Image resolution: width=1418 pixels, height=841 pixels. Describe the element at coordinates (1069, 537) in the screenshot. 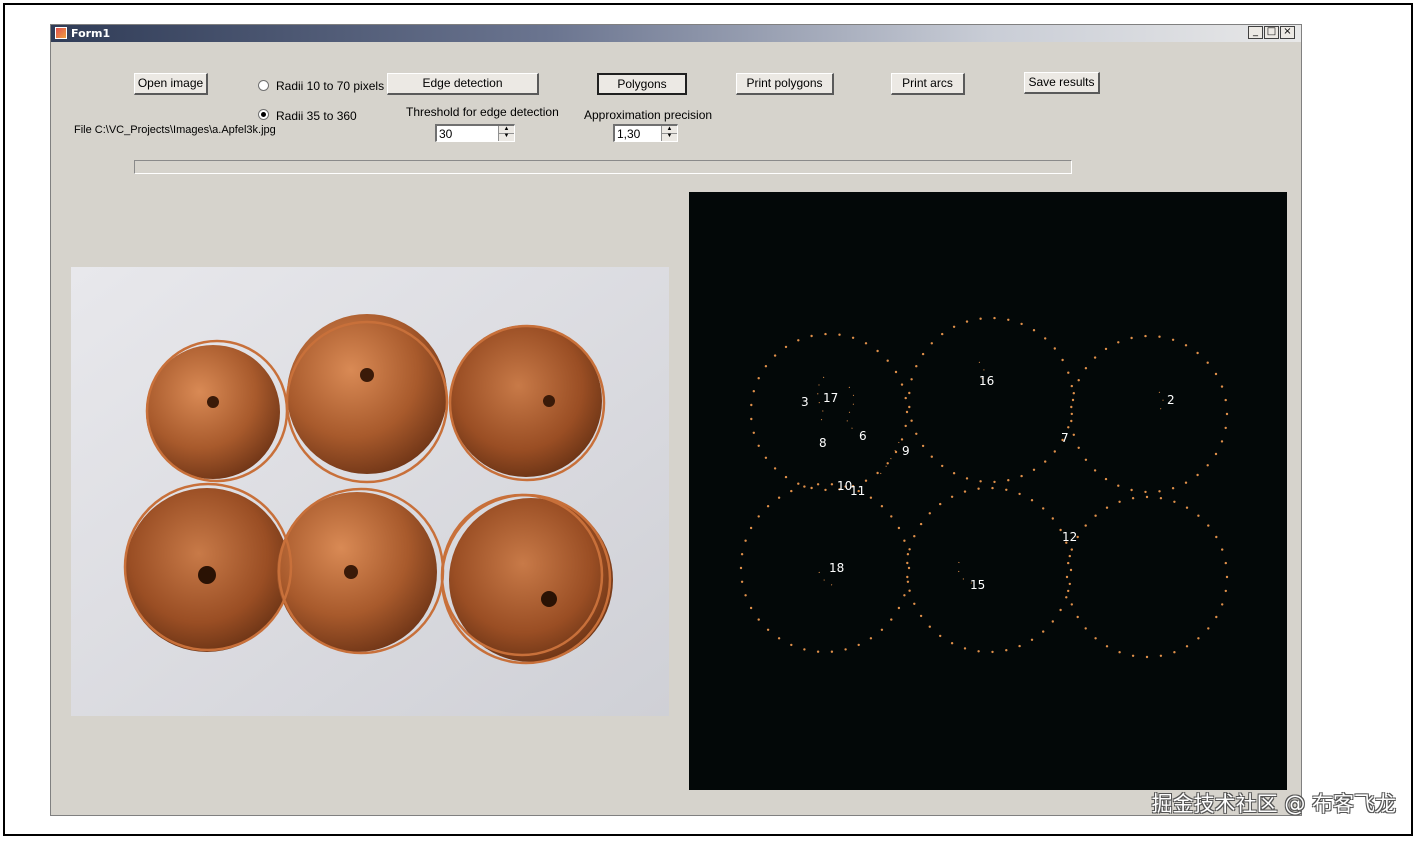

I see `polygon-label: 12` at that location.